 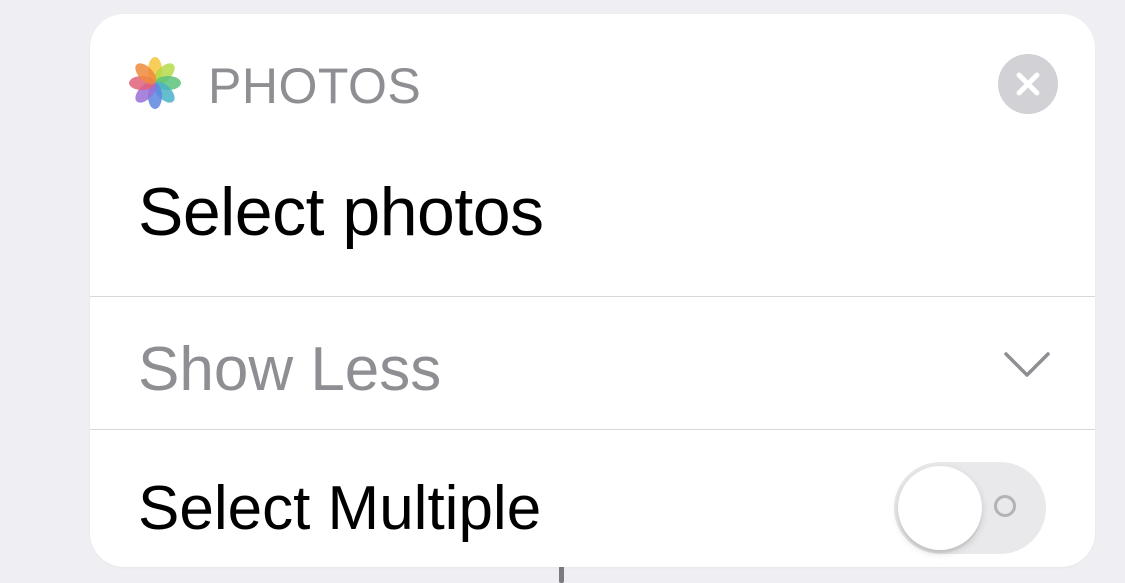 I want to click on photos-app-icon, so click(x=155, y=83).